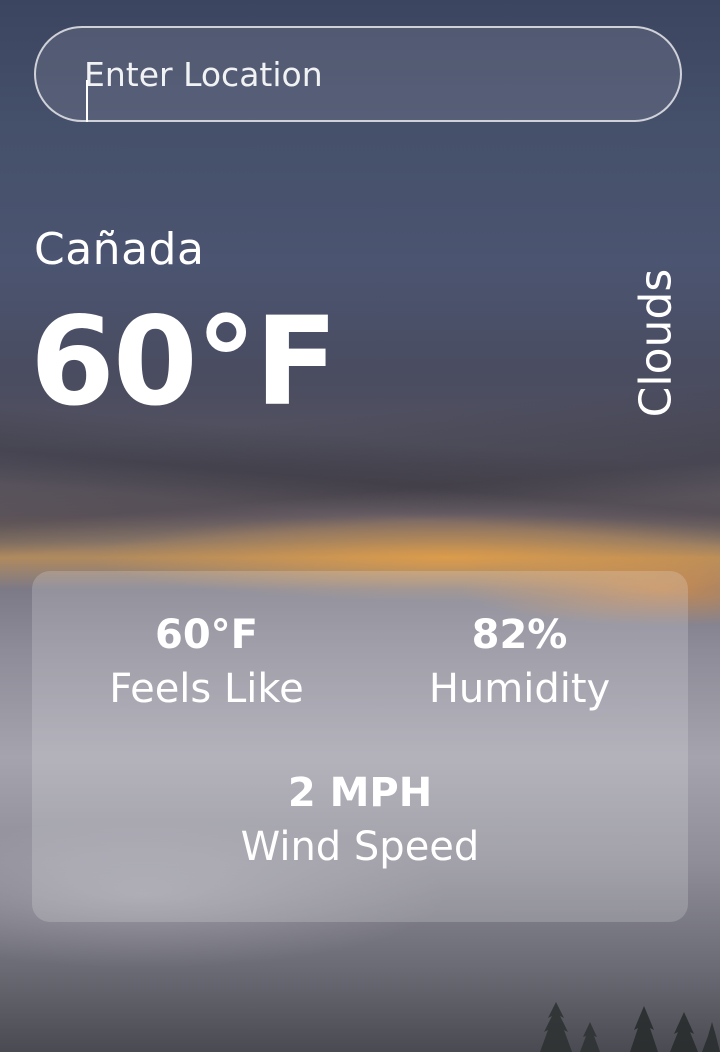  Describe the element at coordinates (206, 635) in the screenshot. I see `feels-like-value: 60°F` at that location.